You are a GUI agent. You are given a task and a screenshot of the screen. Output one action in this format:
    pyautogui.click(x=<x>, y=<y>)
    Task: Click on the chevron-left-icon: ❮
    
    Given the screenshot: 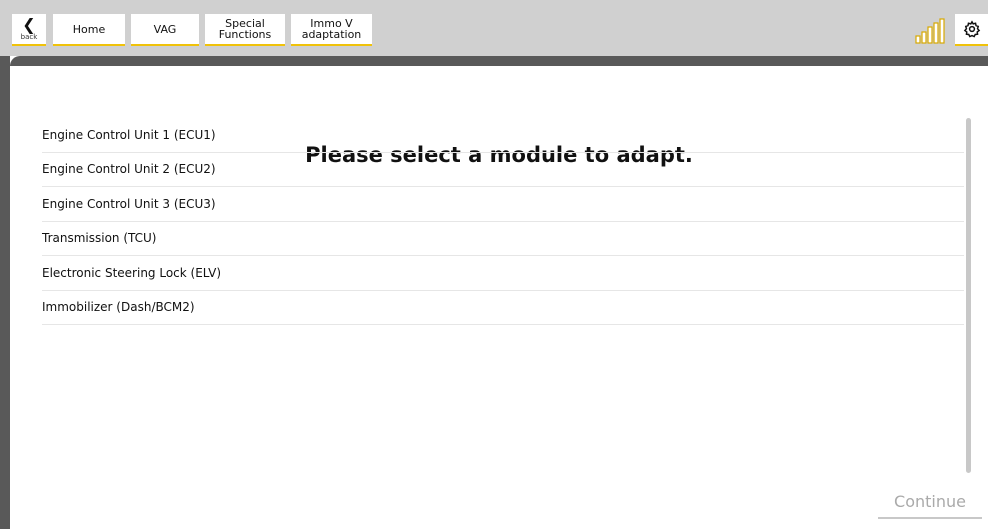 What is the action you would take?
    pyautogui.click(x=29, y=24)
    